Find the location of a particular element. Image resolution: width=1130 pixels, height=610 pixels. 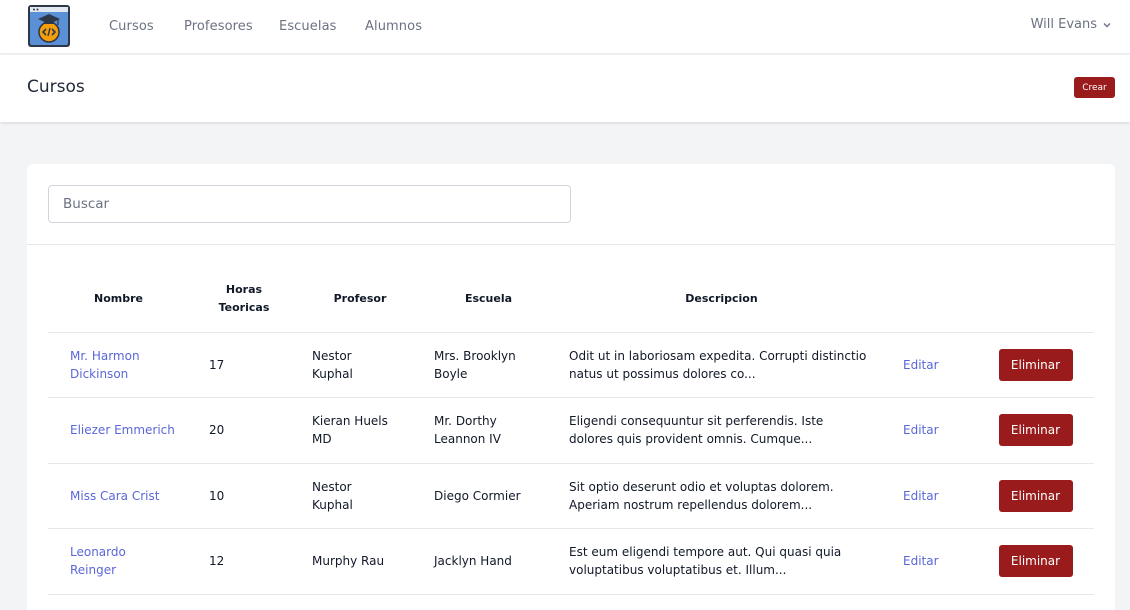

user-name: Will Evans is located at coordinates (1063, 24).